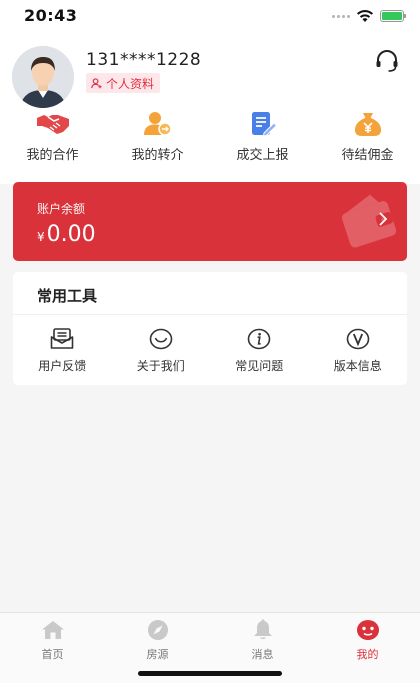 The image size is (420, 683). I want to click on currency-symbol: ¥, so click(41, 237).